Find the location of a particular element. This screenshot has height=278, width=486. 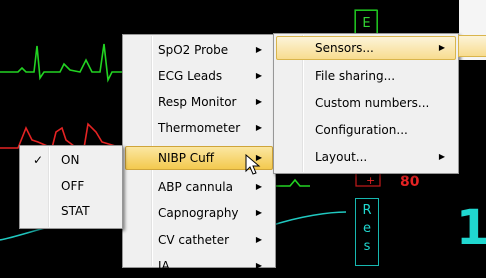

resp-letter-r: R is located at coordinates (367, 210).